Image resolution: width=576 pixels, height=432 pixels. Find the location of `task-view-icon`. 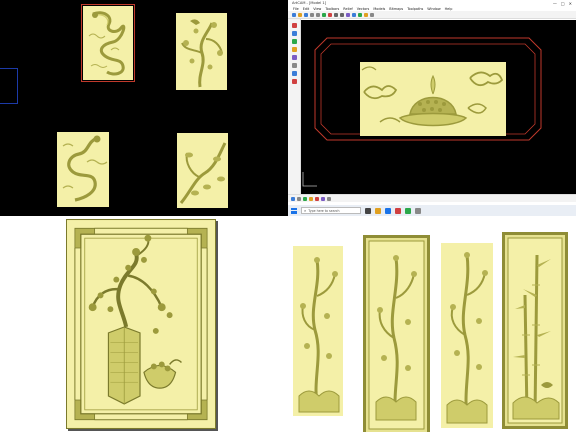

task-view-icon is located at coordinates (368, 210).